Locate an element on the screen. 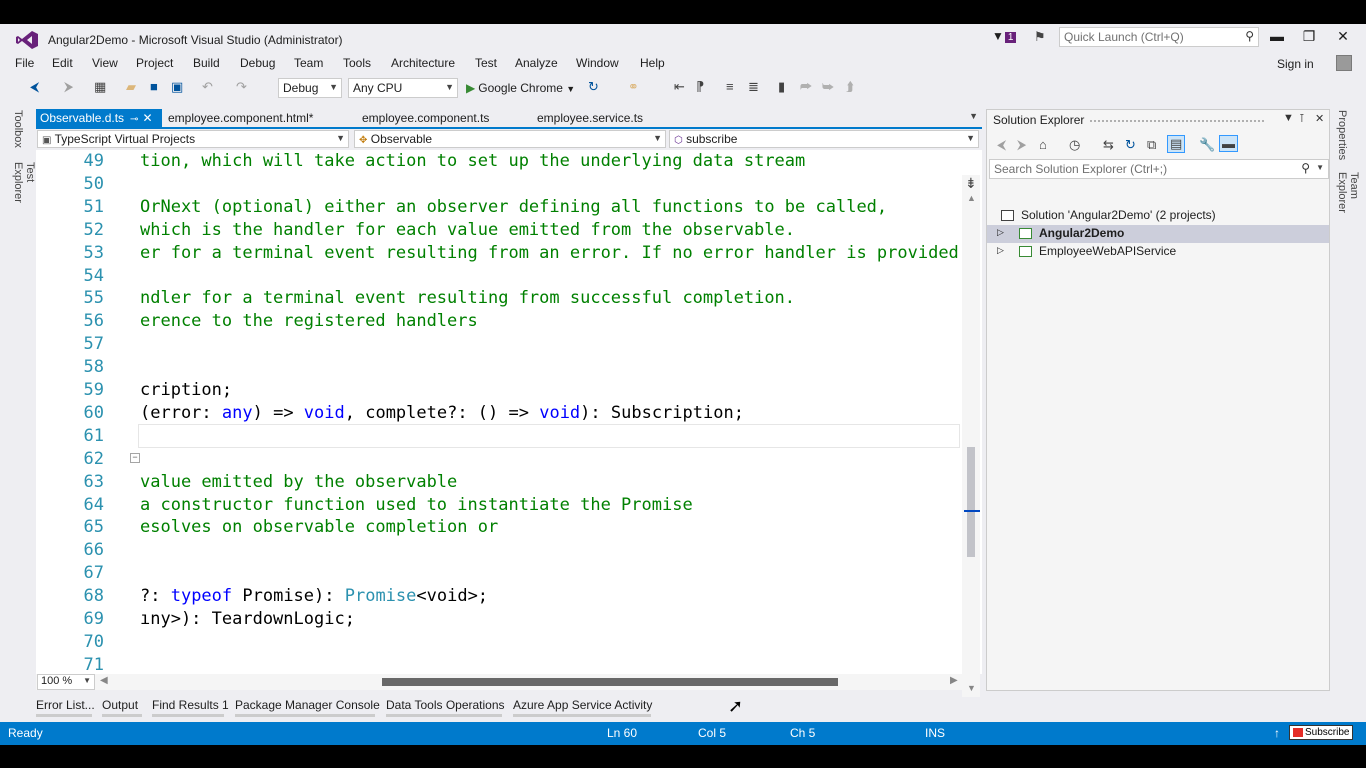 This screenshot has height=768, width=1366. code-line: 56 erence to the registered handlers is located at coordinates (500, 321).